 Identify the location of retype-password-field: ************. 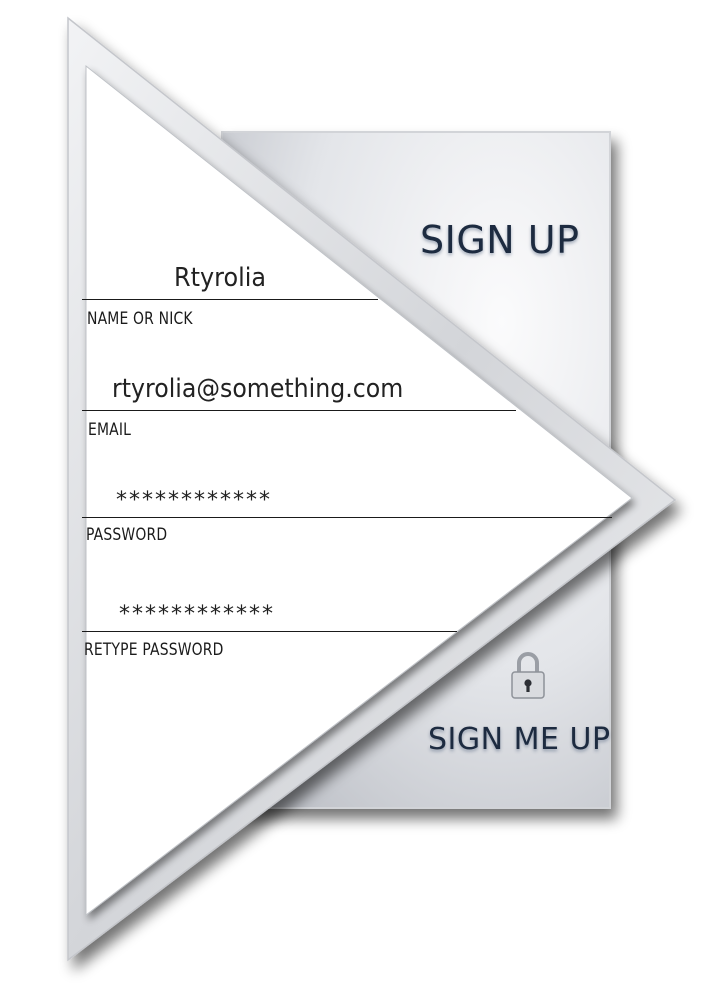
(269, 613).